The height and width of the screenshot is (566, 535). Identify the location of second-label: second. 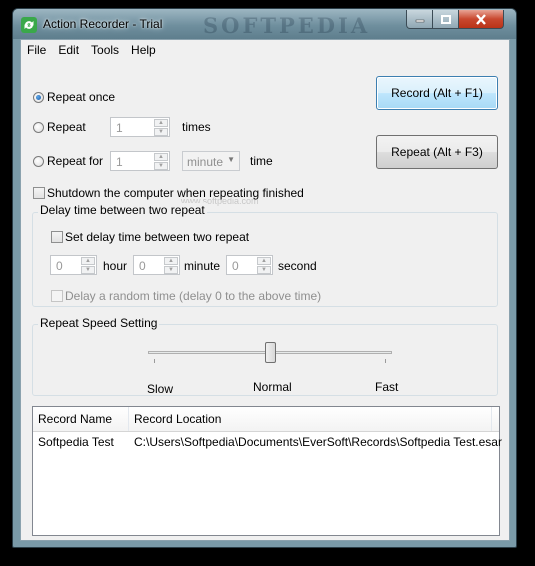
(297, 266).